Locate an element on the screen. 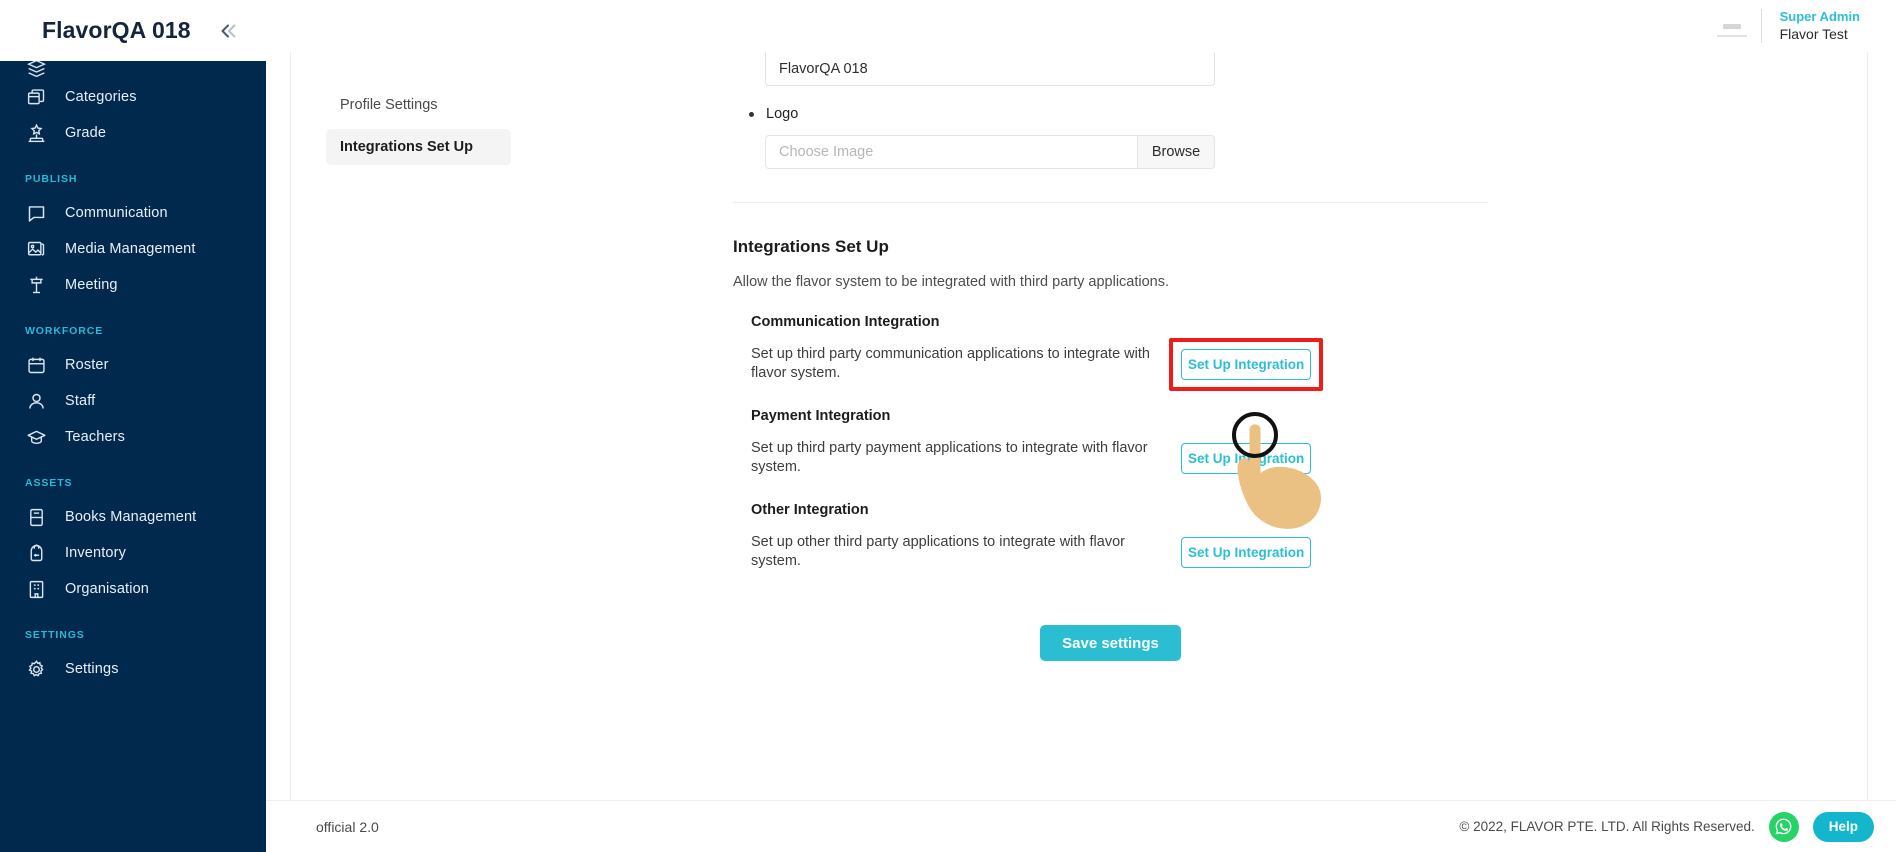  sidebar-item-books-management: Books Management is located at coordinates (133, 517).